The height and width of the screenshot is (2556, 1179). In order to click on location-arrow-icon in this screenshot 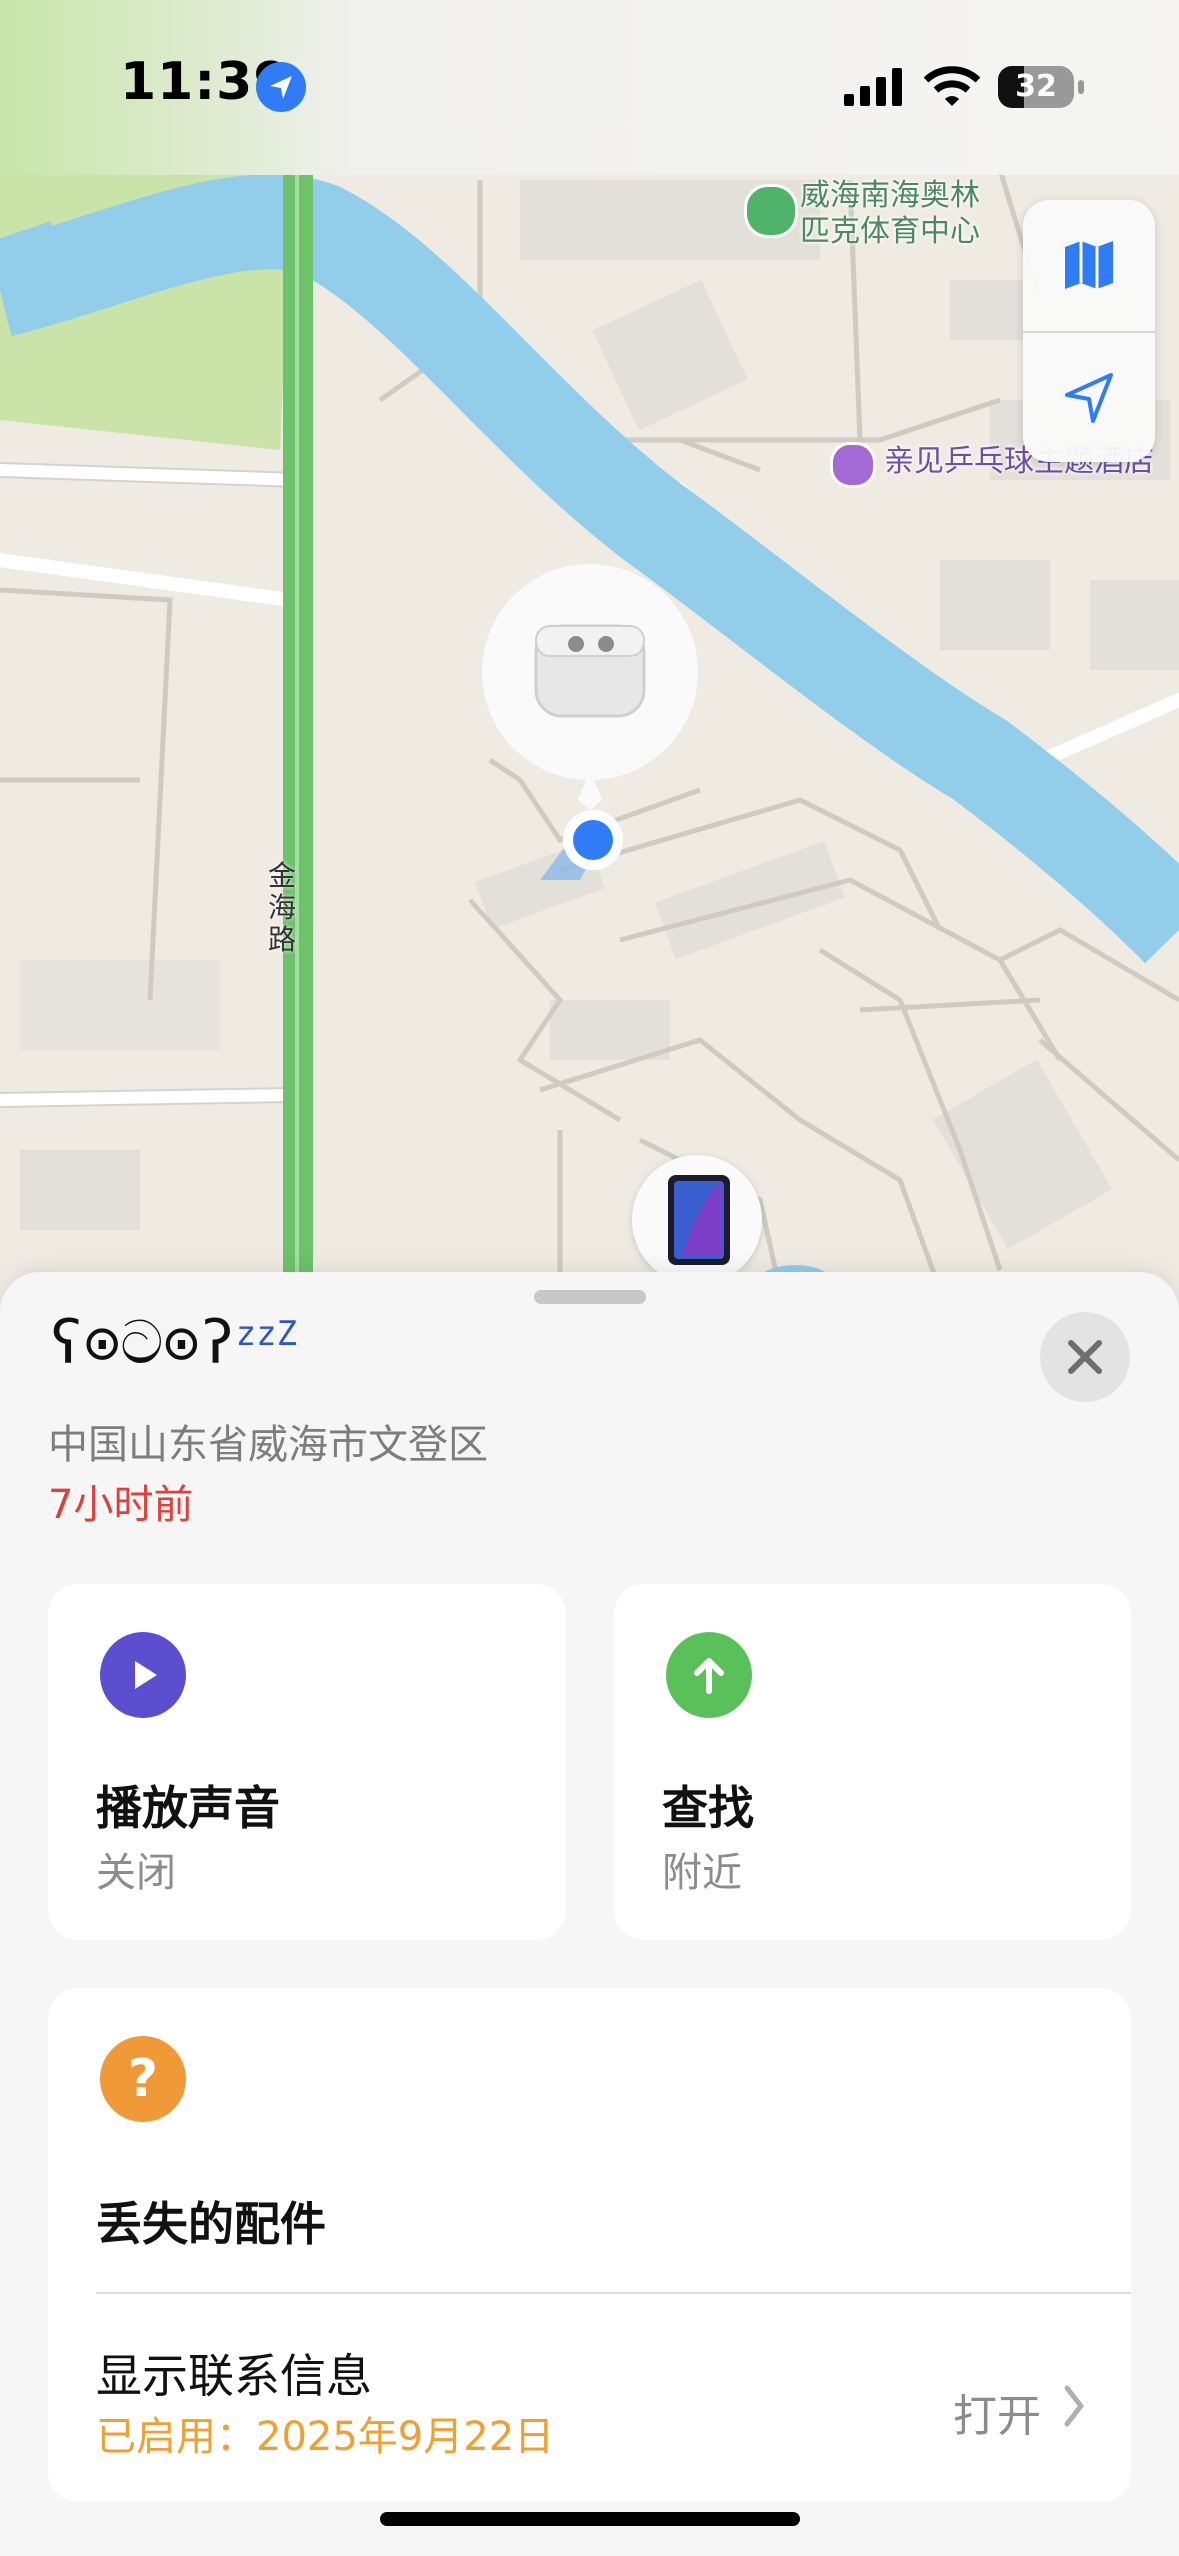, I will do `click(1089, 398)`.